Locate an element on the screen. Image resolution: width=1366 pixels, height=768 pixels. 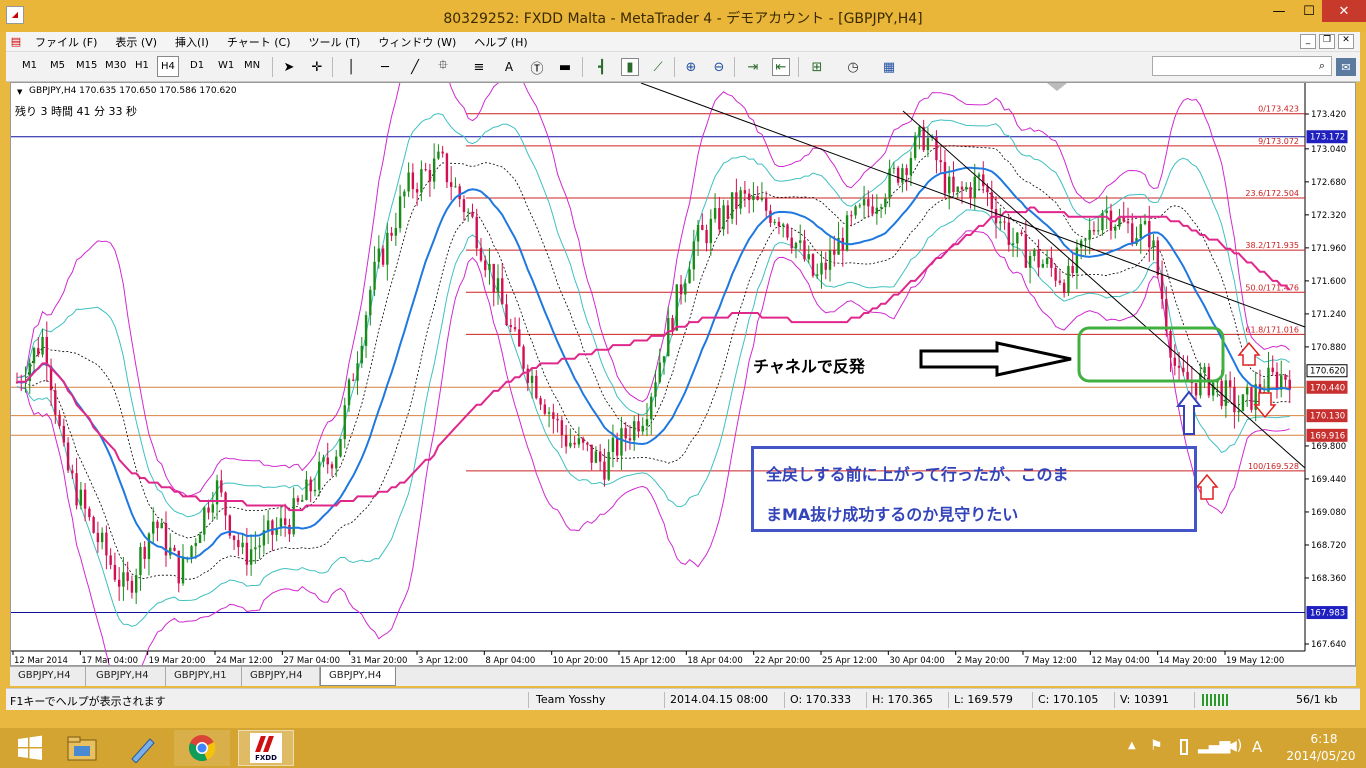
price-tick-label: 173.040 is located at coordinates (1328, 150).